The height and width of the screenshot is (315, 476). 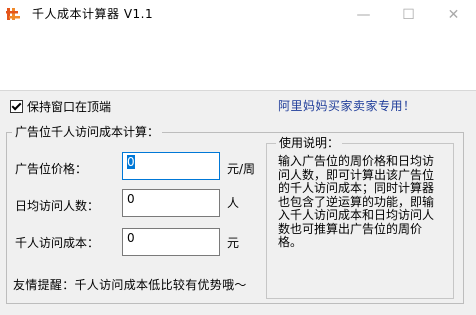 I want to click on calculator-group-title: 广告位千人访问成本计算：, so click(x=87, y=131).